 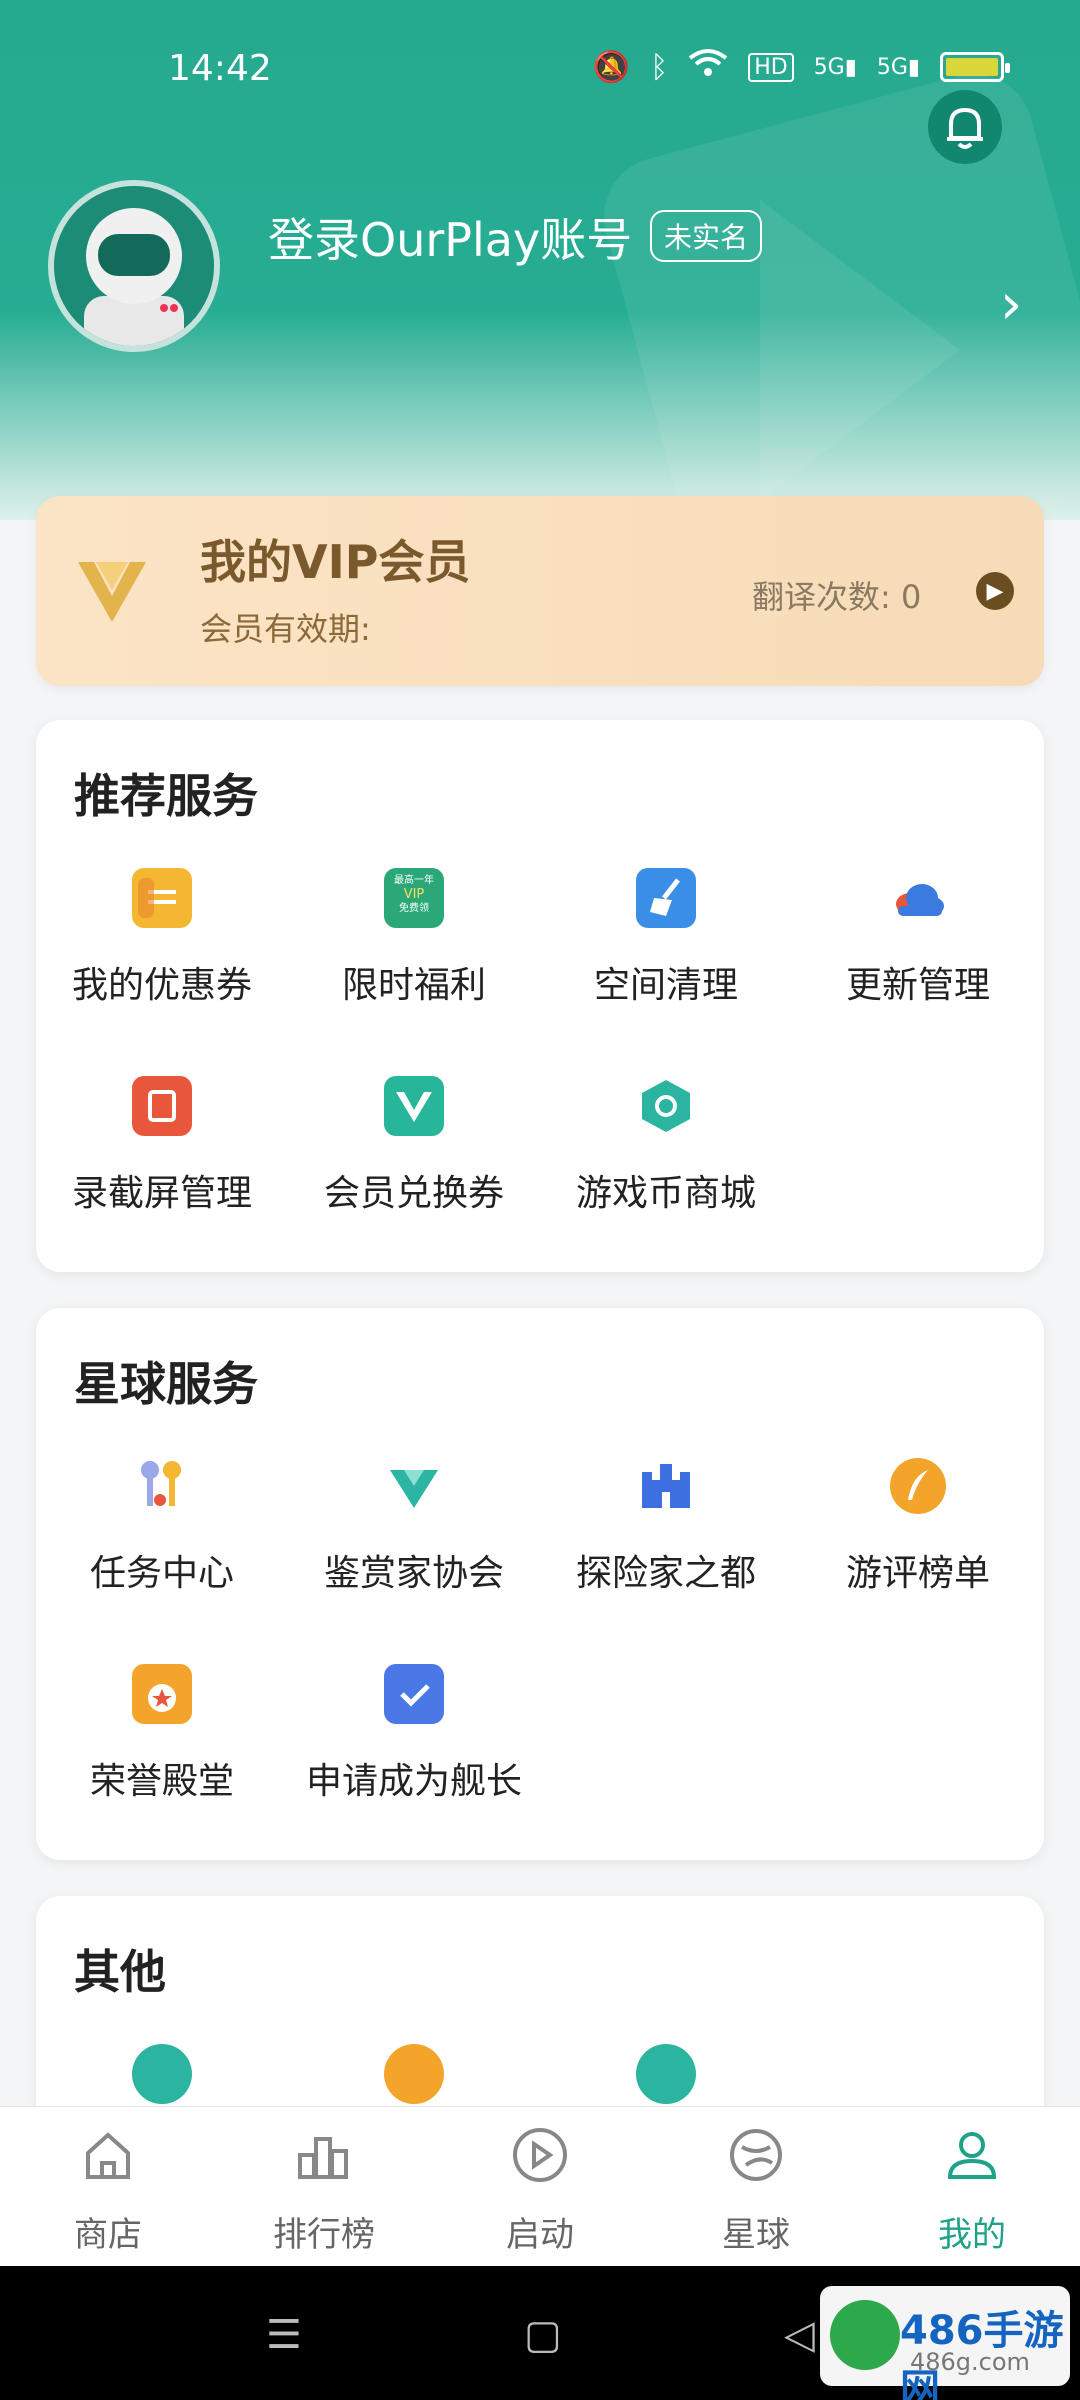 I want to click on vip-expiry-label: 会员有效期:, so click(x=285, y=629).